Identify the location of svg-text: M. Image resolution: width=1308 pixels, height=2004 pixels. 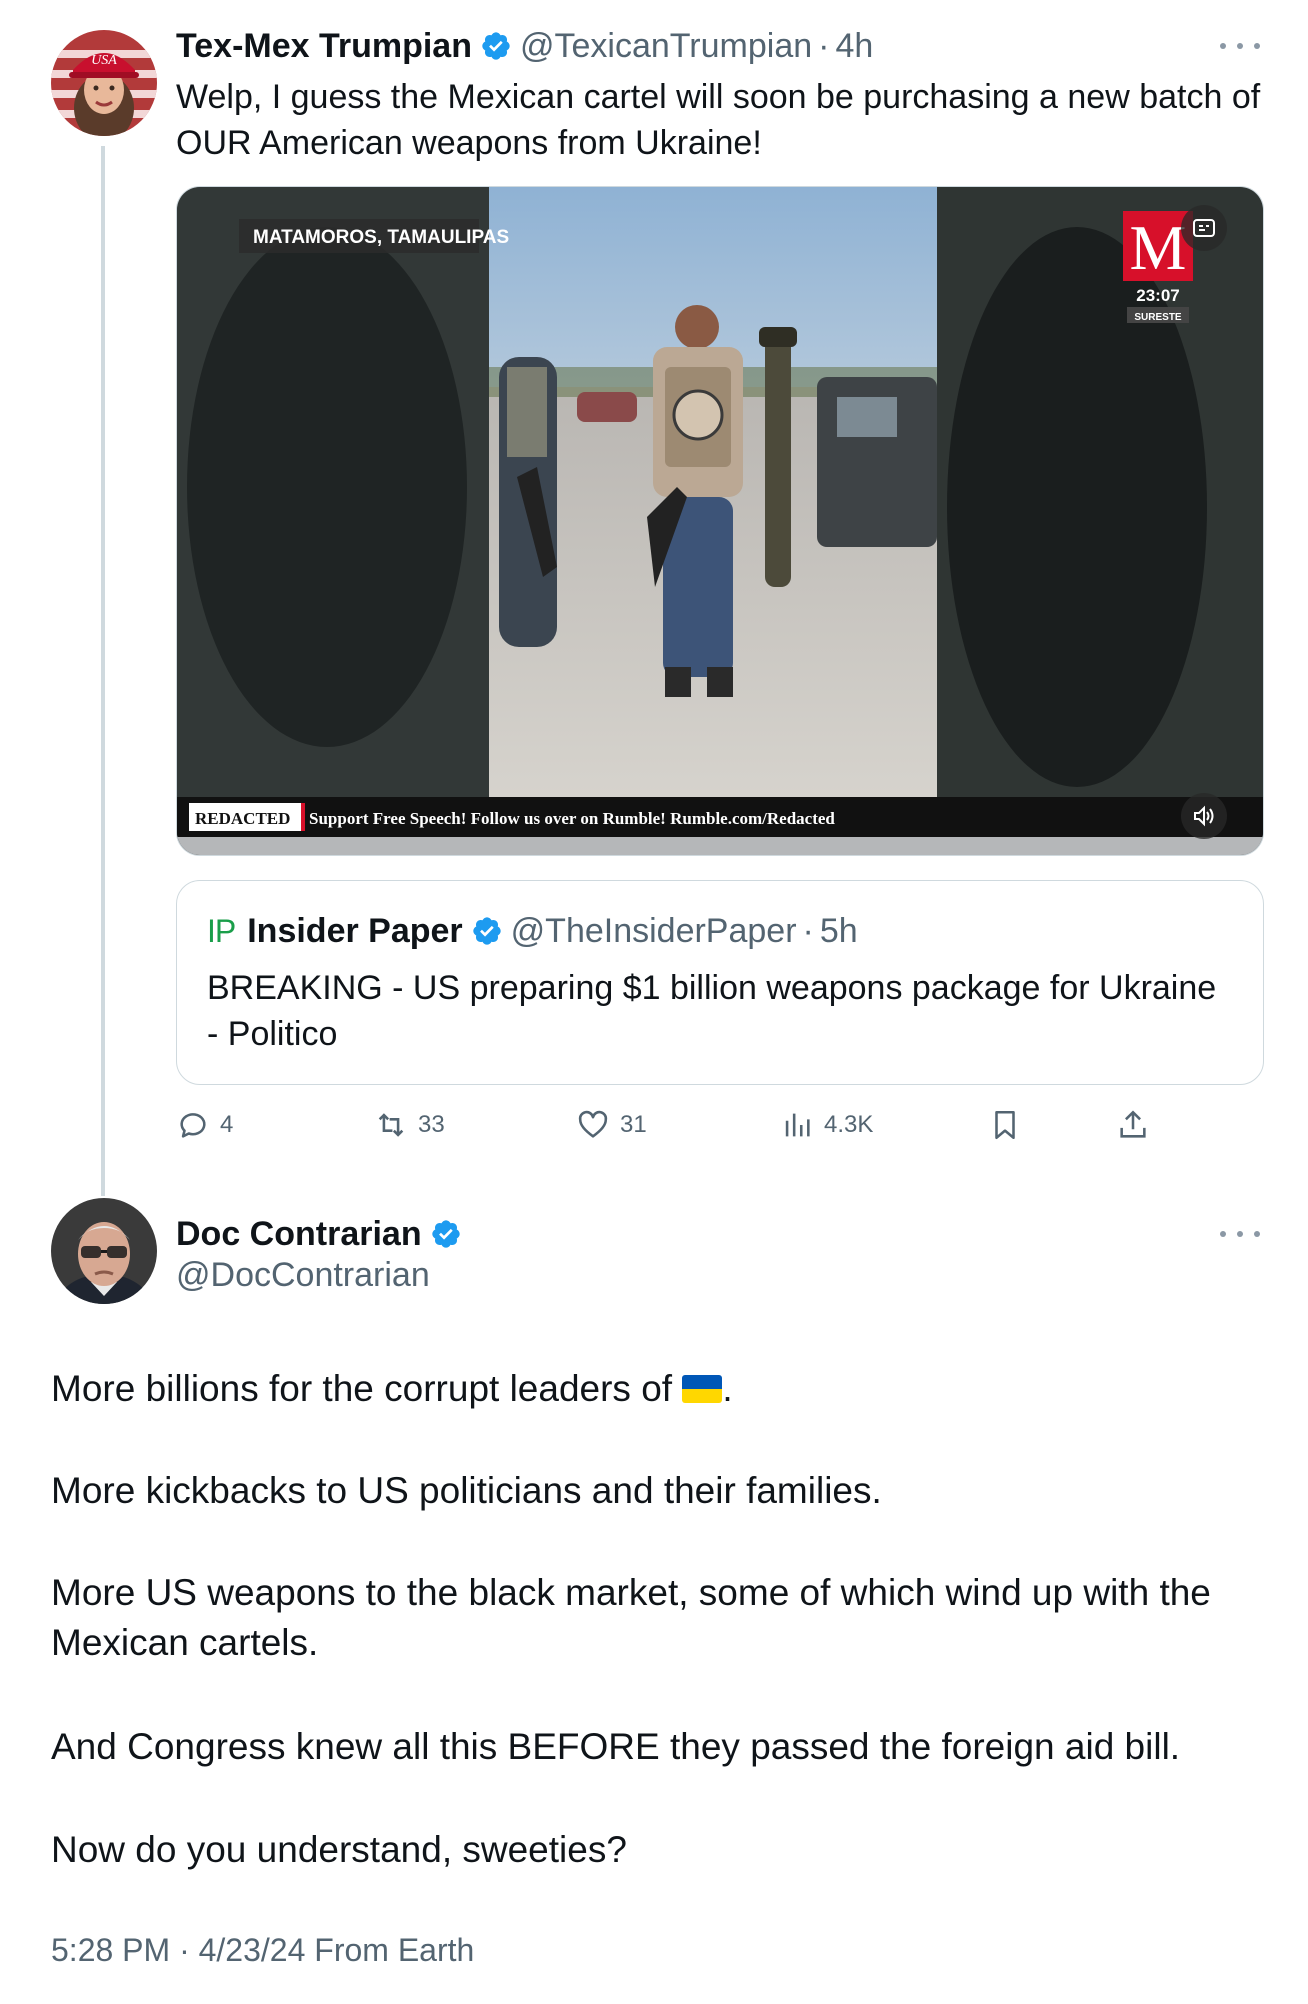
(1158, 247).